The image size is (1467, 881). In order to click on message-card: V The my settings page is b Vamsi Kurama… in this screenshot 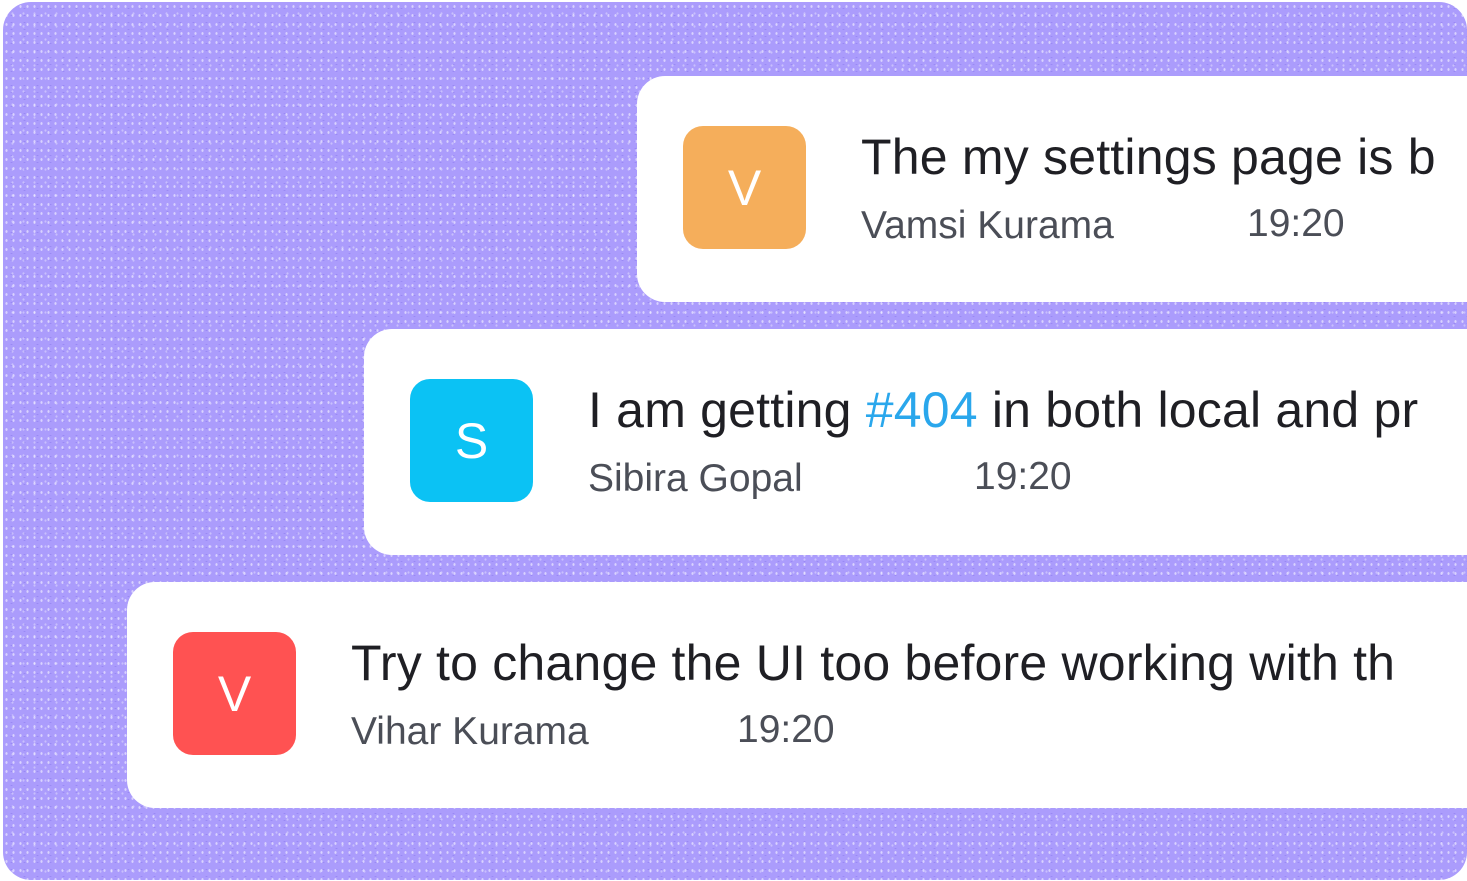, I will do `click(1052, 189)`.